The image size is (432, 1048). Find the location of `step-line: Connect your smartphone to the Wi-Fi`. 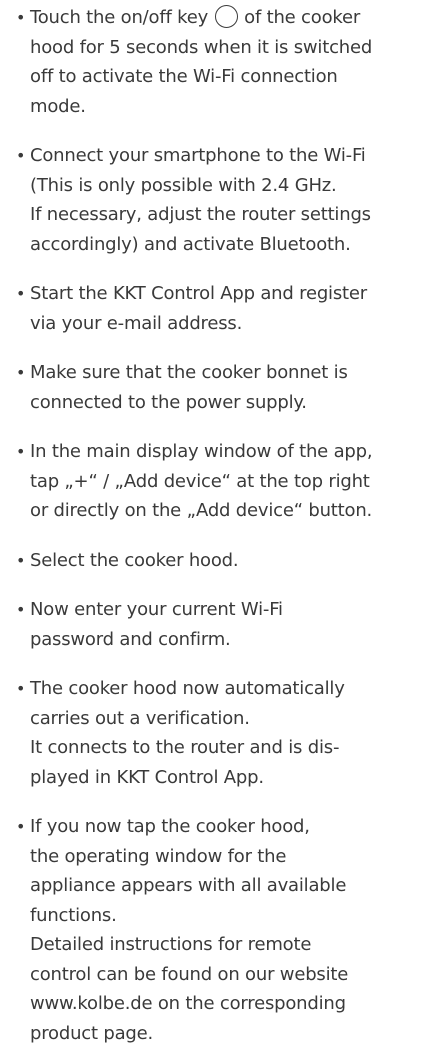

step-line: Connect your smartphone to the Wi-Fi is located at coordinates (225, 156).